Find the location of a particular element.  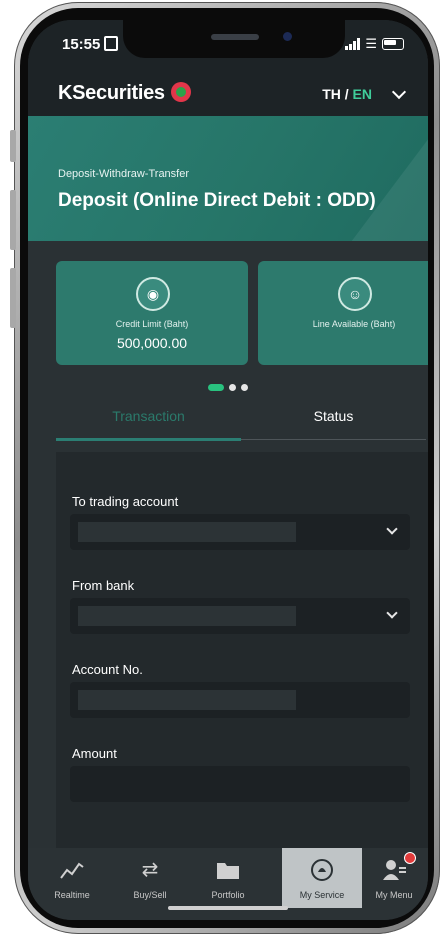

nav-my-menu: My Menu is located at coordinates (393, 878).